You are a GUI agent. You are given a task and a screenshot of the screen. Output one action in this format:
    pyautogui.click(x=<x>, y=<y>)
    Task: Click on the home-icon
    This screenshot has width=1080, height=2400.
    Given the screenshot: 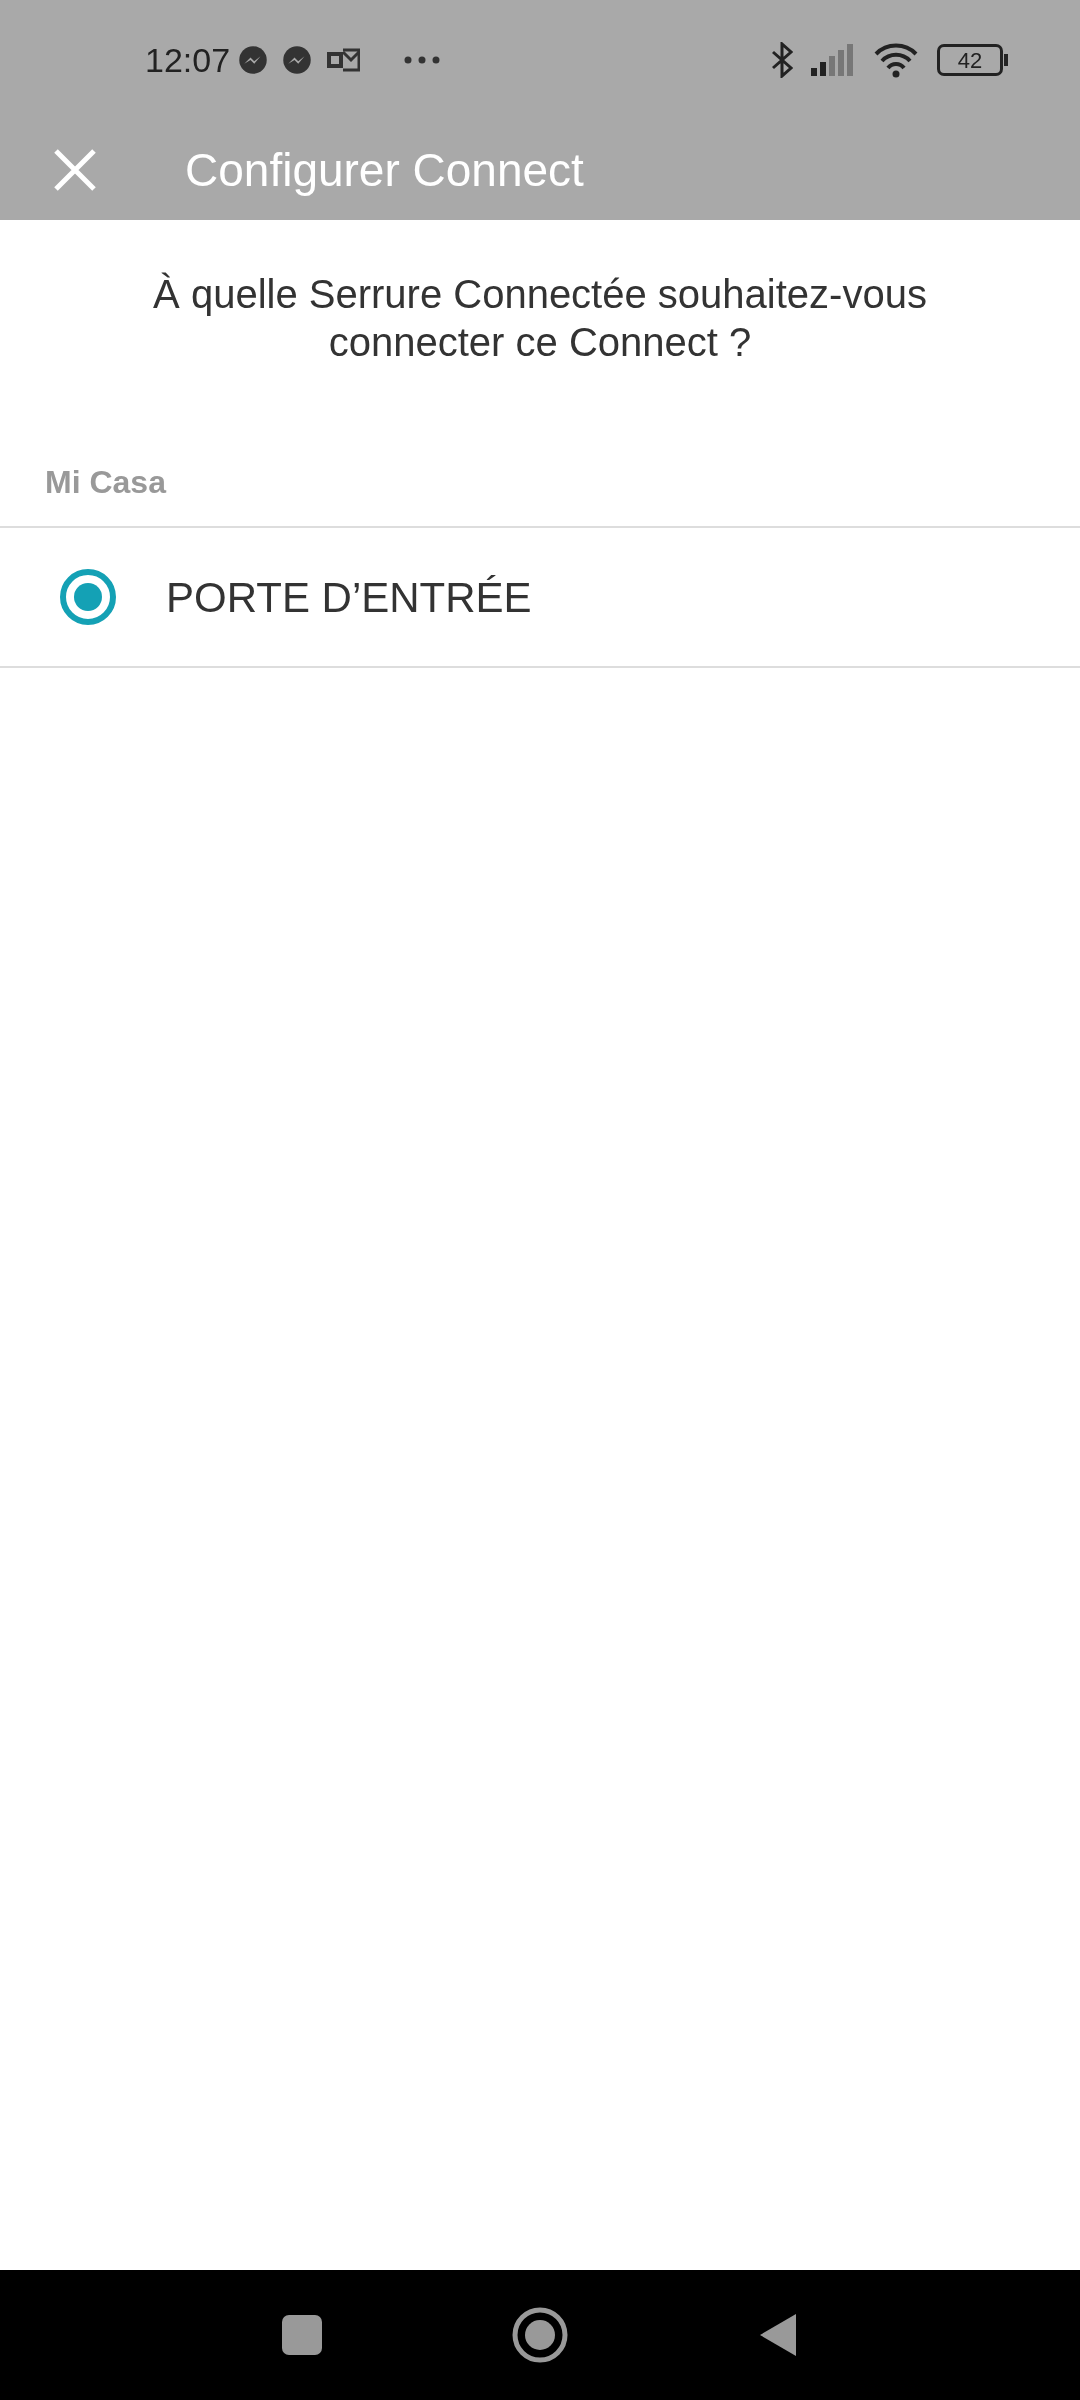 What is the action you would take?
    pyautogui.click(x=540, y=2335)
    